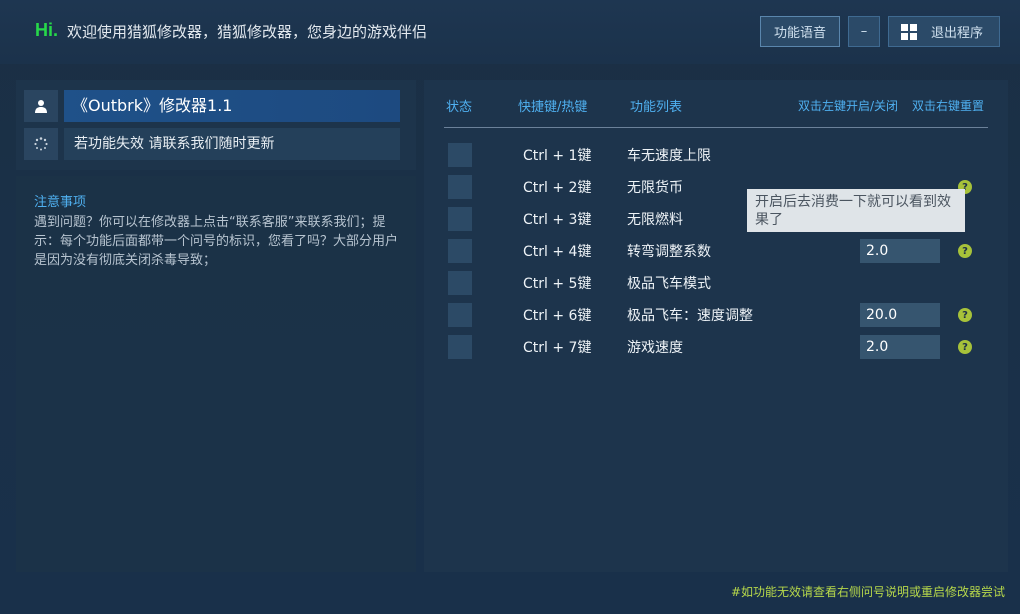  I want to click on trainer-title: 《Outbrk》修改器1.1, so click(232, 106).